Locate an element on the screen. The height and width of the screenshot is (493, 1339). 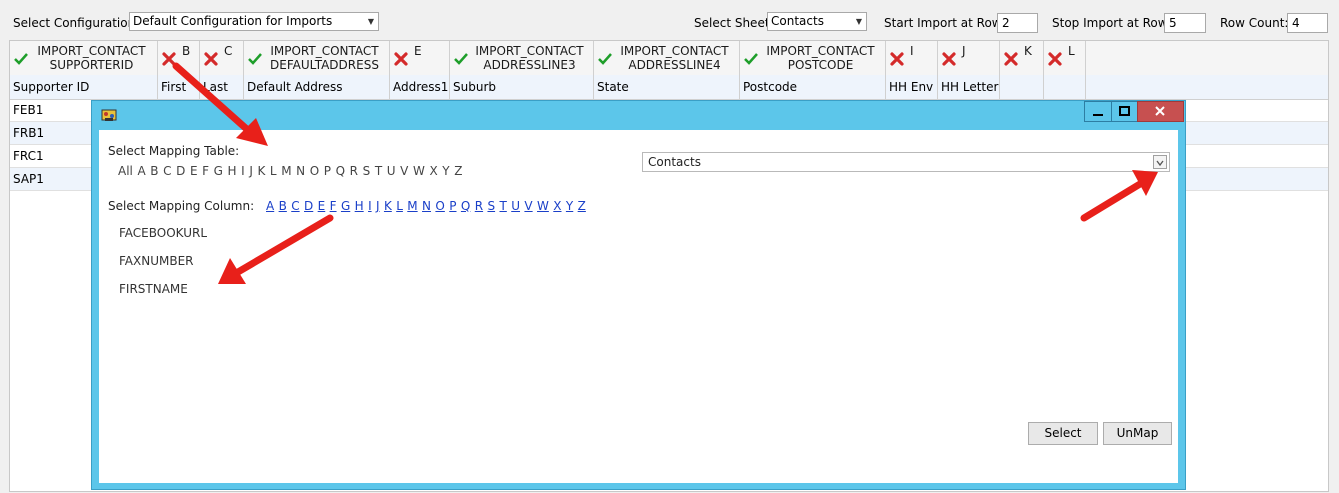
column-letter: L is located at coordinates (1071, 51).